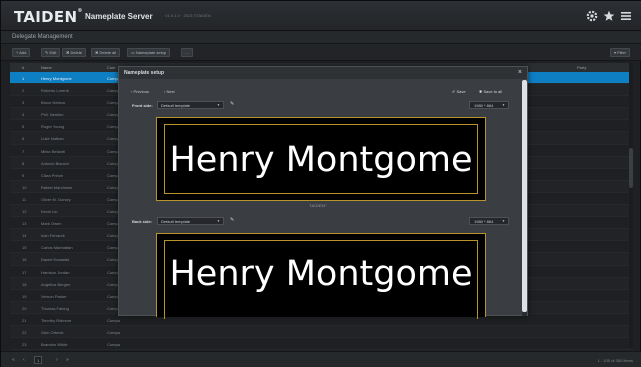  Describe the element at coordinates (48, 17) in the screenshot. I see `brand-logo: TAIDEN®` at that location.